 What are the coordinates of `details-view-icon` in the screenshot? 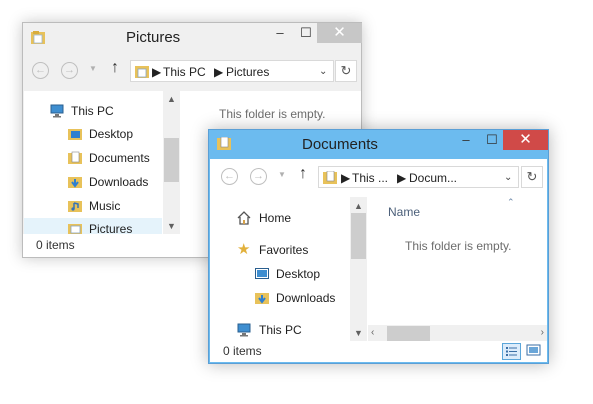 It's located at (511, 351).